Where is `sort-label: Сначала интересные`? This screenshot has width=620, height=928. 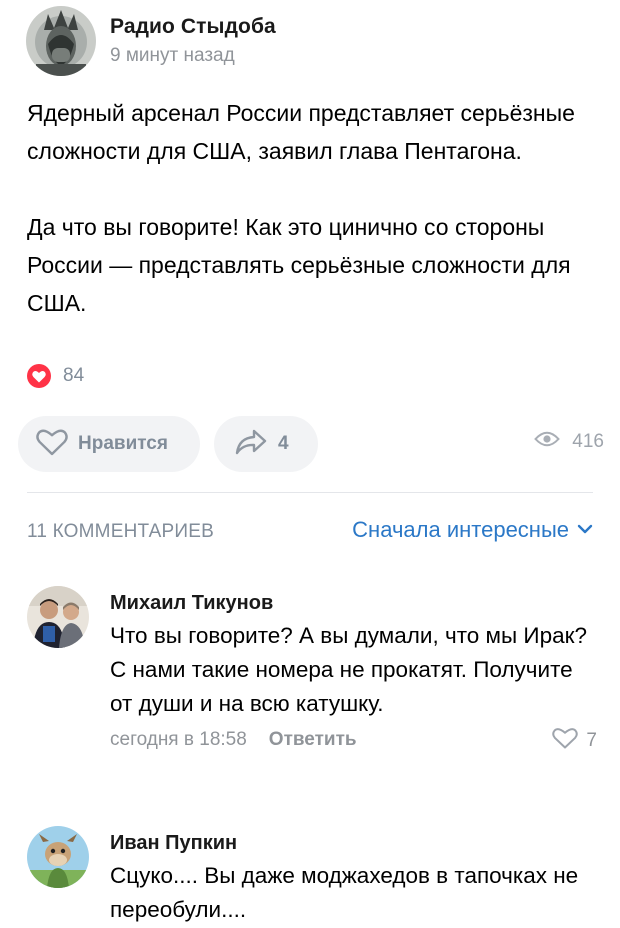
sort-label: Сначала интересные is located at coordinates (460, 529).